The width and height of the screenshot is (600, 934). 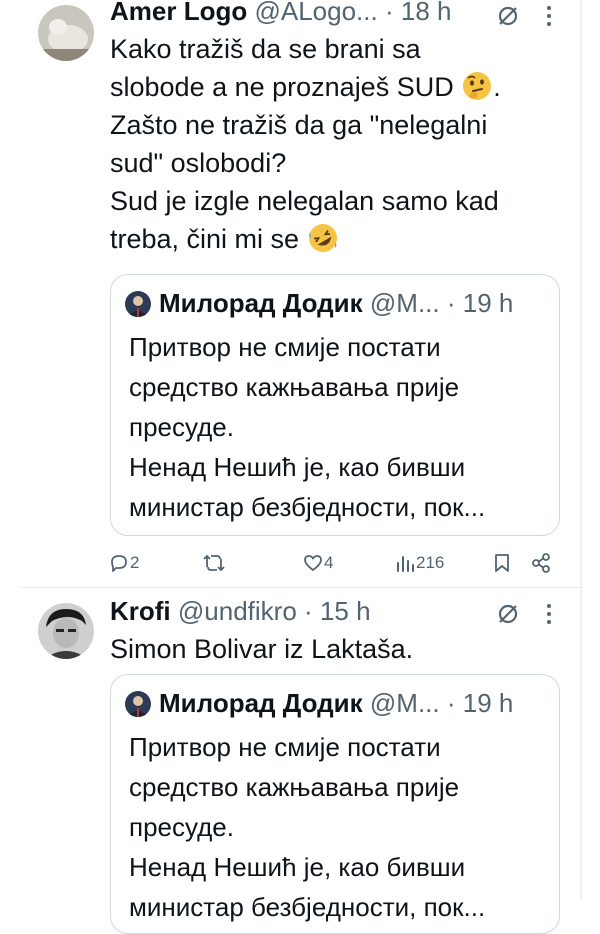 I want to click on bookmark-button, so click(x=502, y=563).